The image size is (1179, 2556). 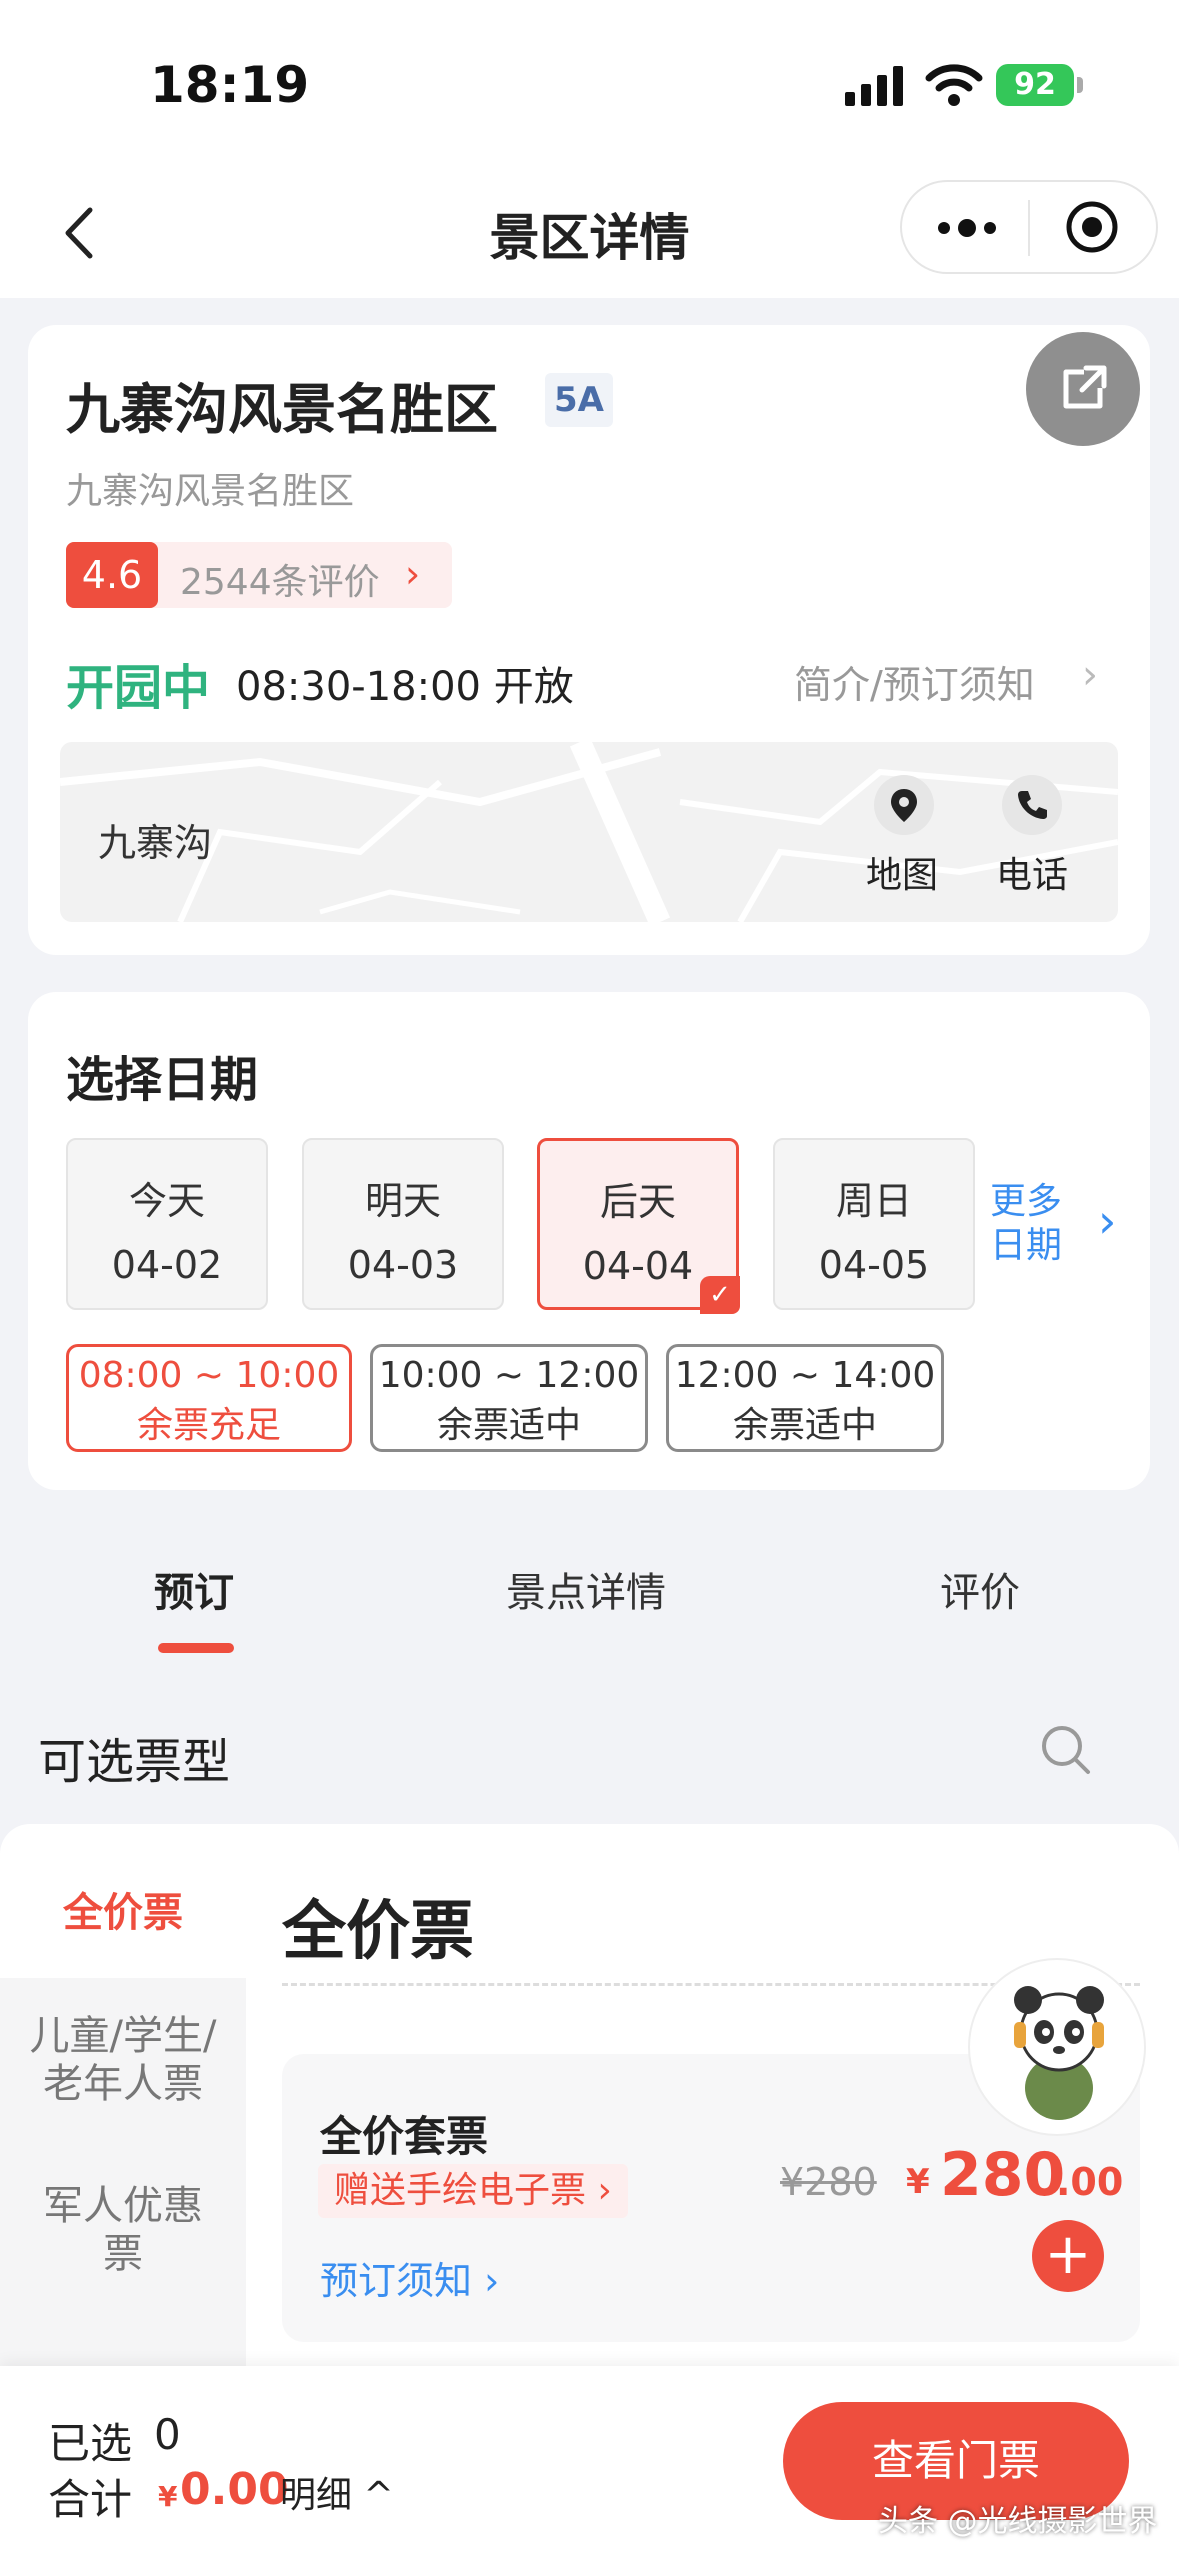 I want to click on capsule-divider, so click(x=1029, y=228).